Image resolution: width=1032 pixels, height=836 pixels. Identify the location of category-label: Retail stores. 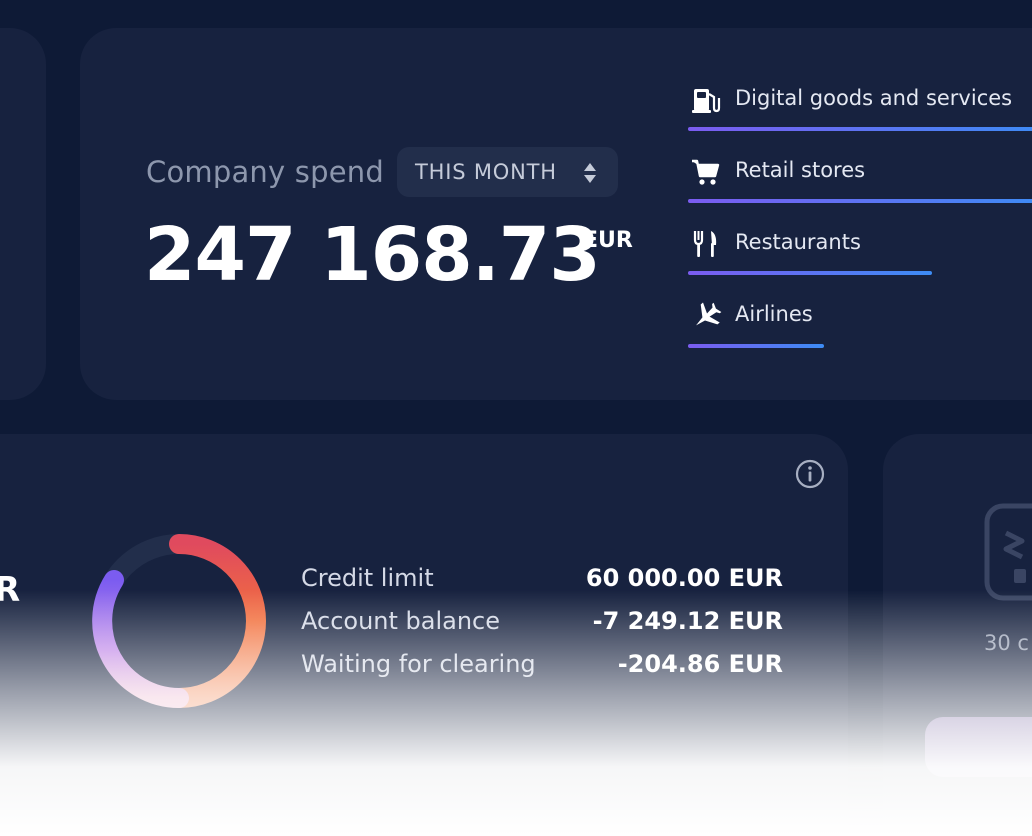
(800, 170).